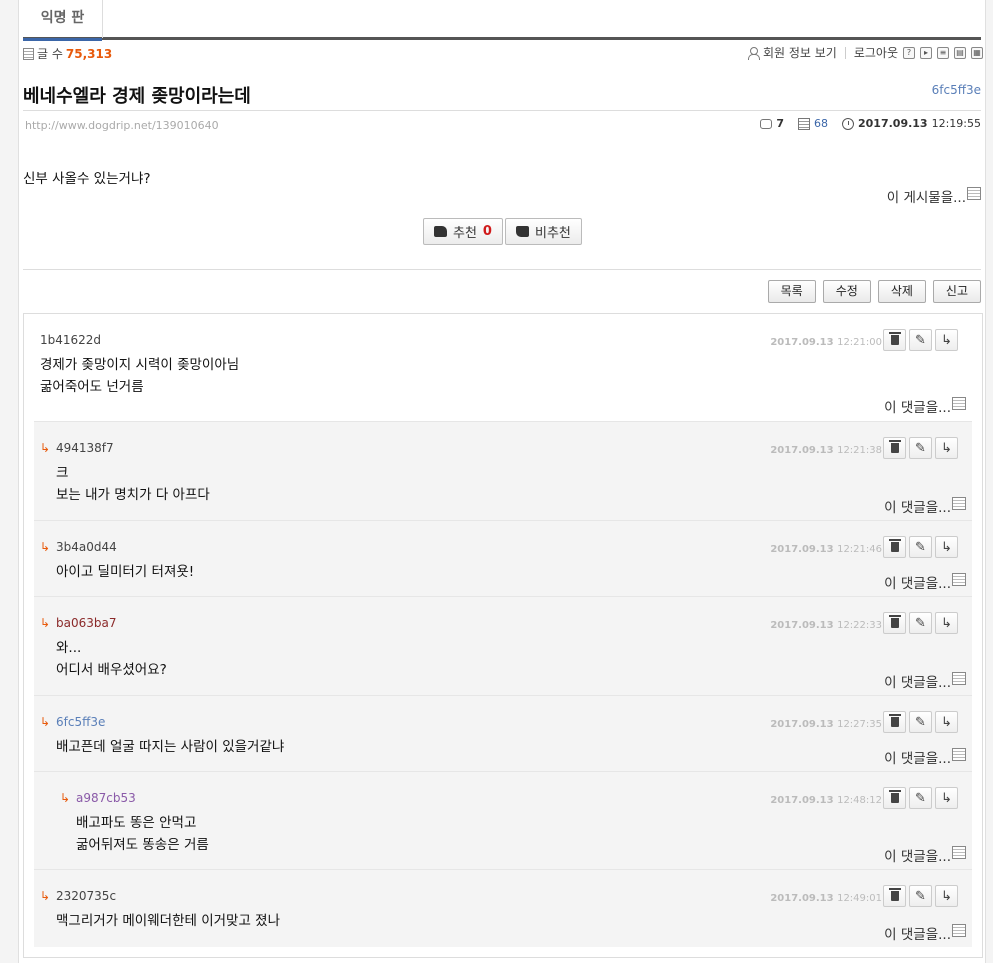 This screenshot has height=963, width=993. I want to click on comment-line: 크, so click(62, 473).